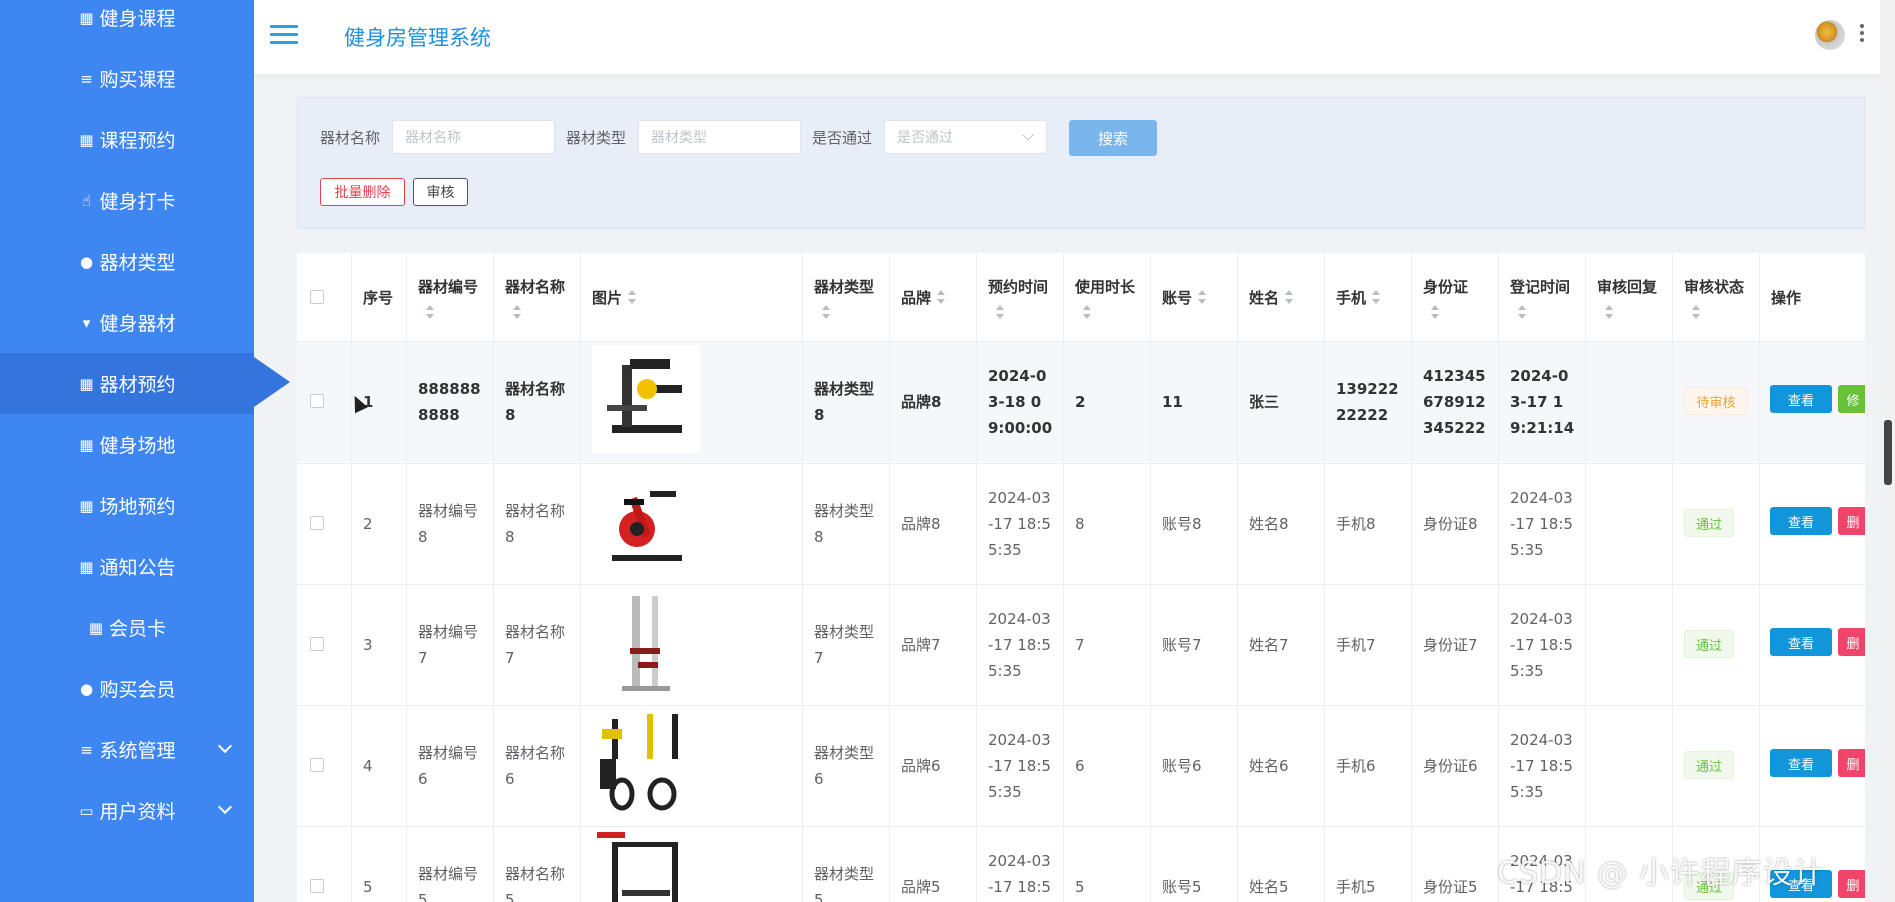  I want to click on column-header: 图片, so click(692, 297).